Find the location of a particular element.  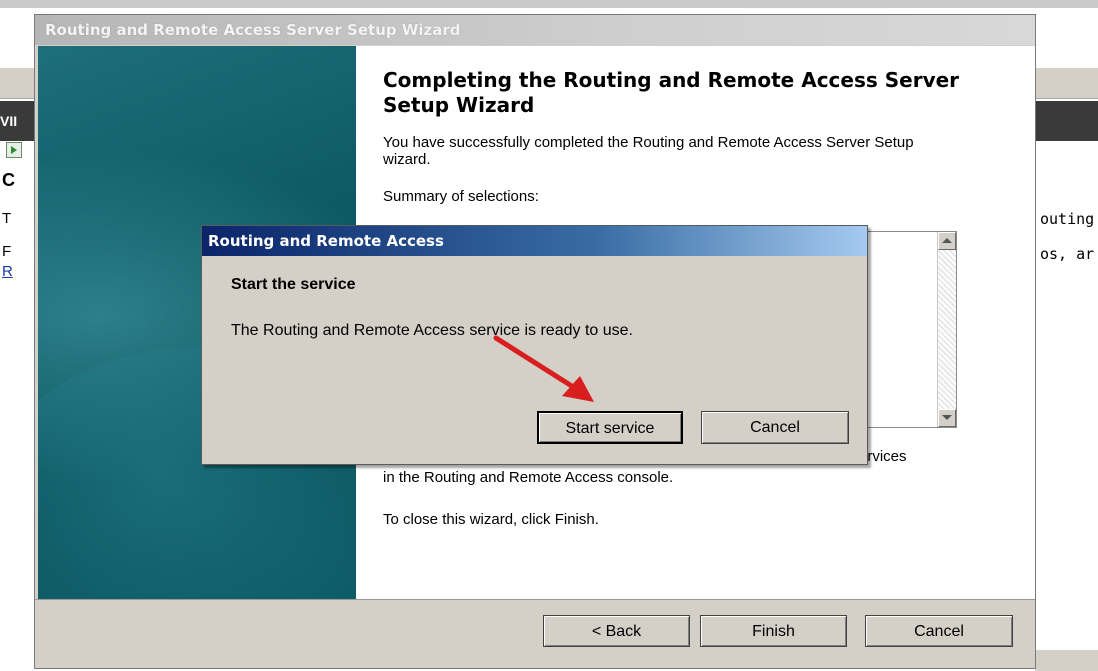

background-header-bar-right is located at coordinates (1066, 121).